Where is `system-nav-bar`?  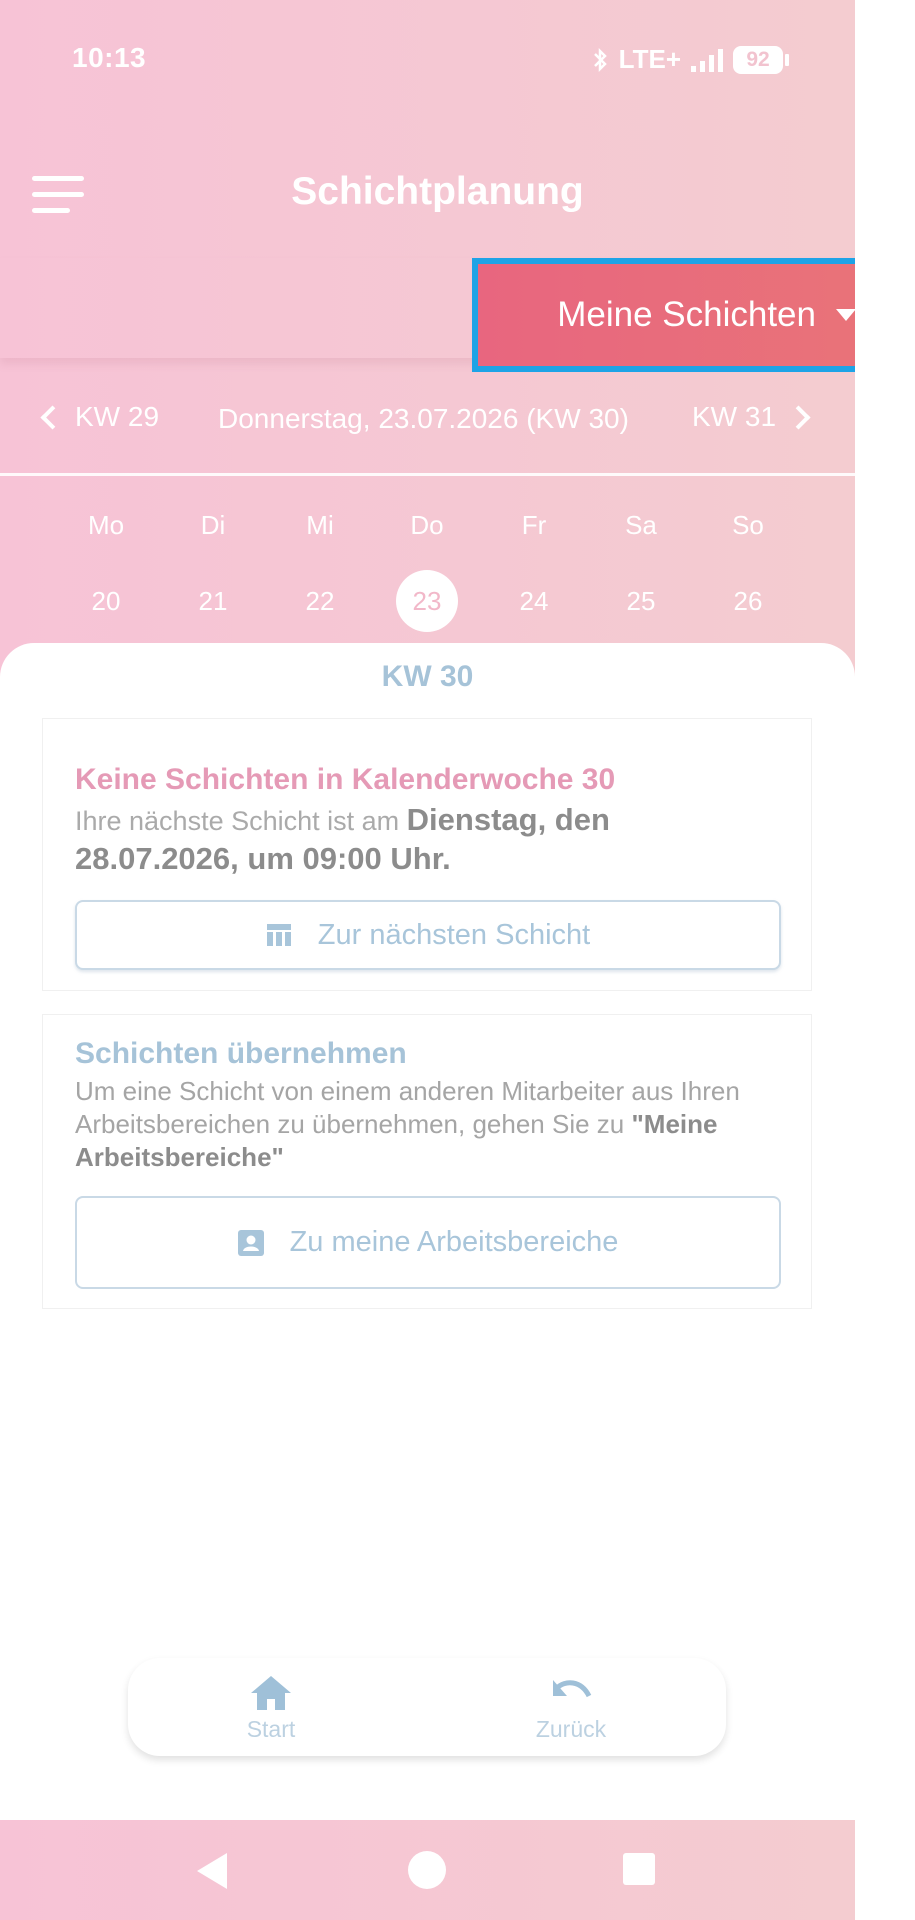
system-nav-bar is located at coordinates (427, 1870).